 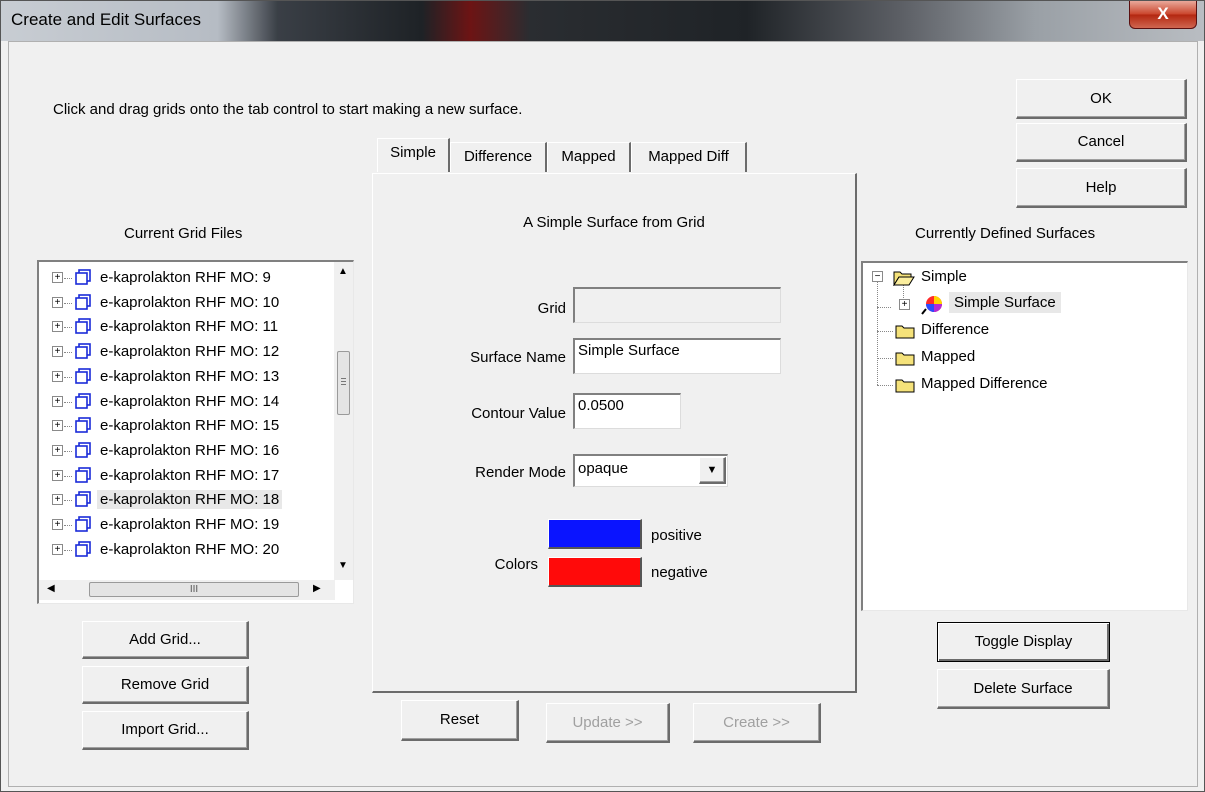 I want to click on positive-label: positive, so click(x=676, y=535).